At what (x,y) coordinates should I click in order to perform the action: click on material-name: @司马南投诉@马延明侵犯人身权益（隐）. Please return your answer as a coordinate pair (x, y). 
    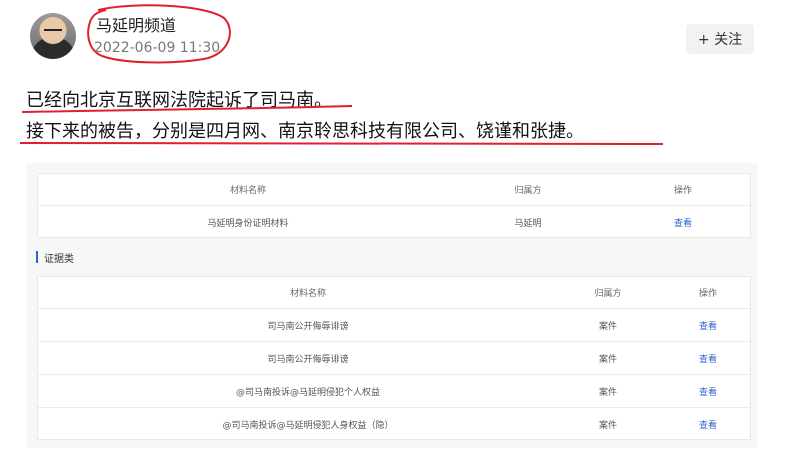
    Looking at the image, I should click on (308, 426).